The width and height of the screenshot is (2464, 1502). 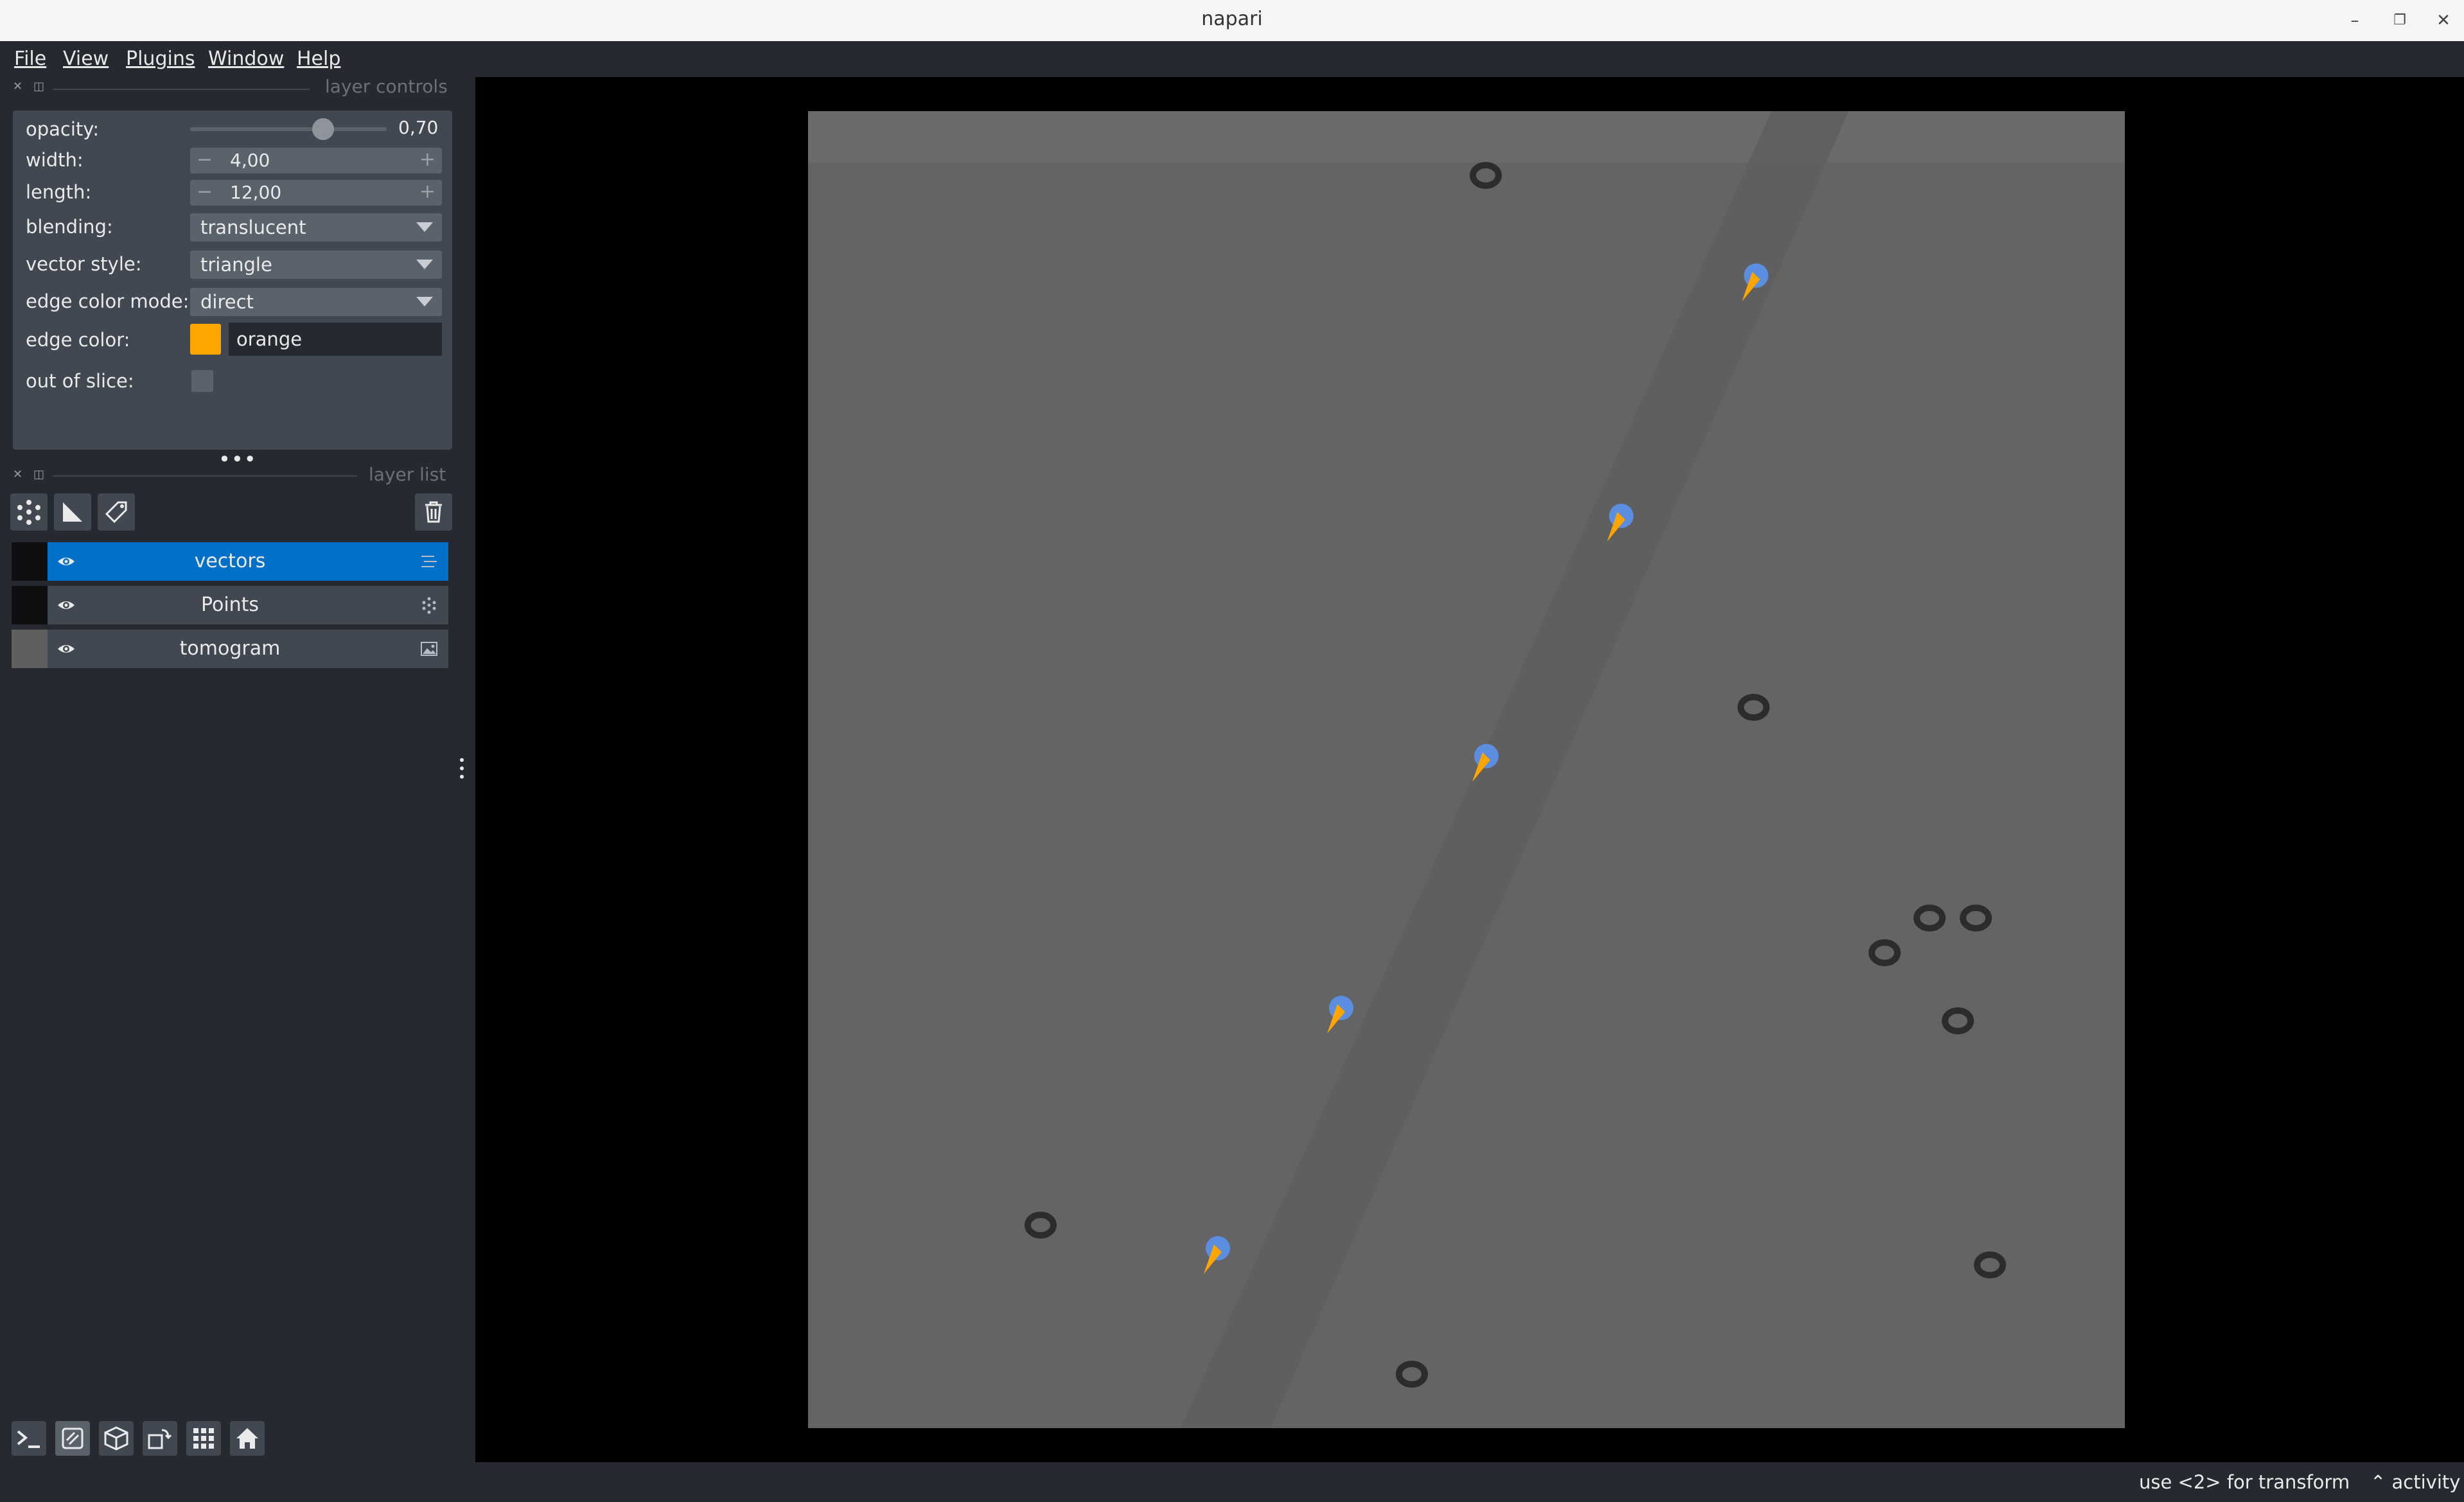 I want to click on layer-name: vectors, so click(x=230, y=561).